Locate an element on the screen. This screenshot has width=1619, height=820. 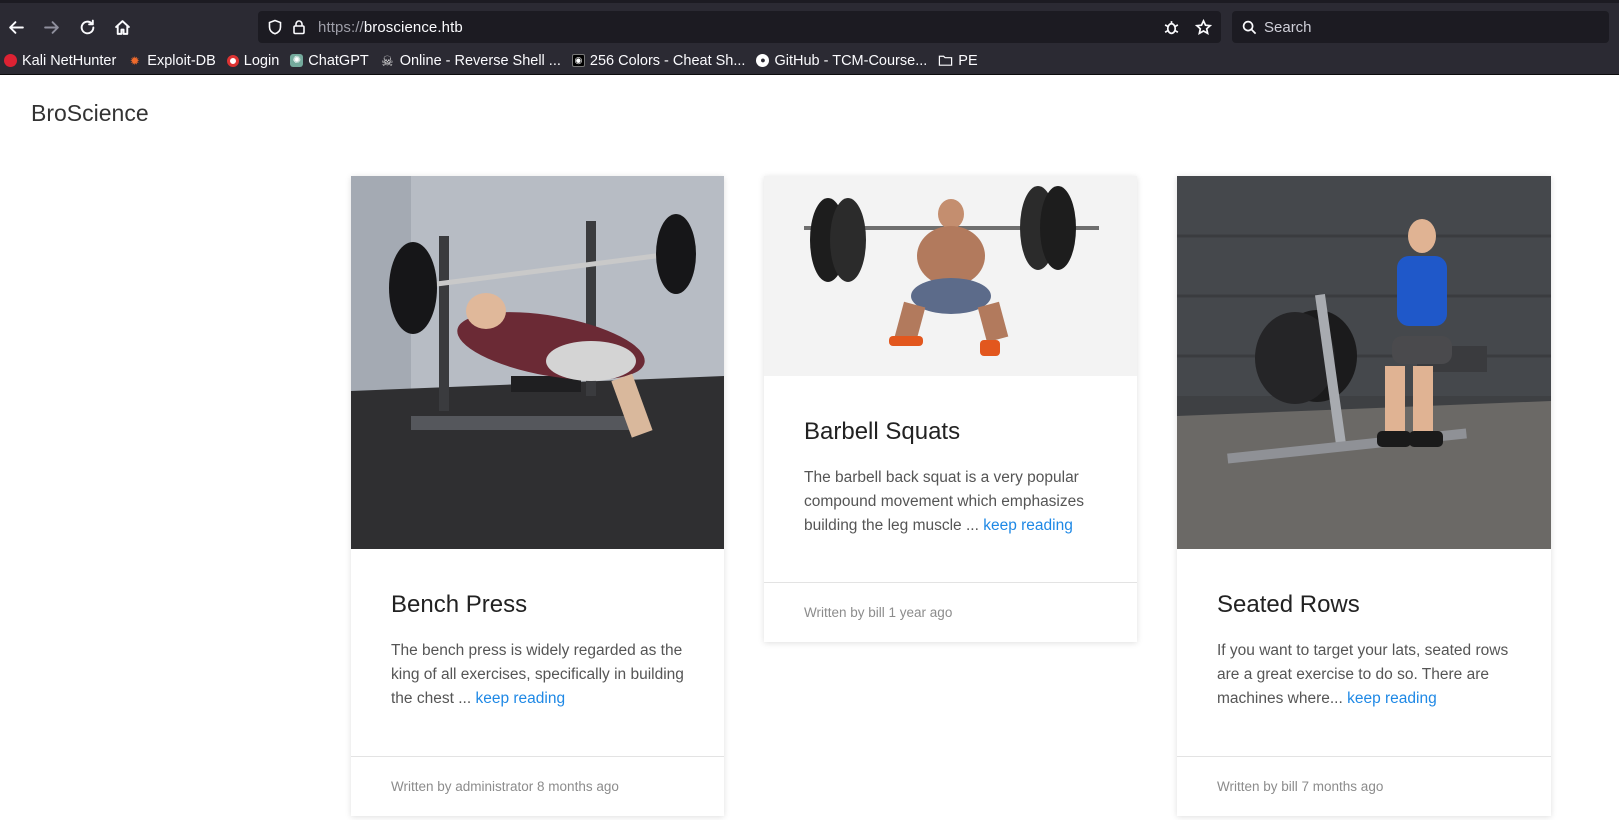
bookmark-label: Kali NetHunter is located at coordinates (69, 60).